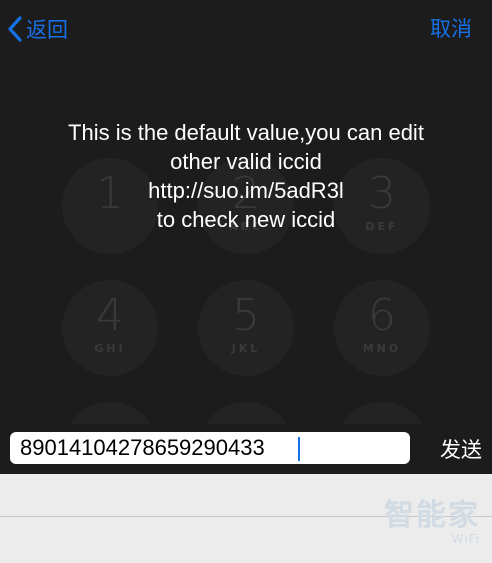 This screenshot has width=492, height=563. I want to click on keypad-key-6: 6 MNO, so click(382, 328).